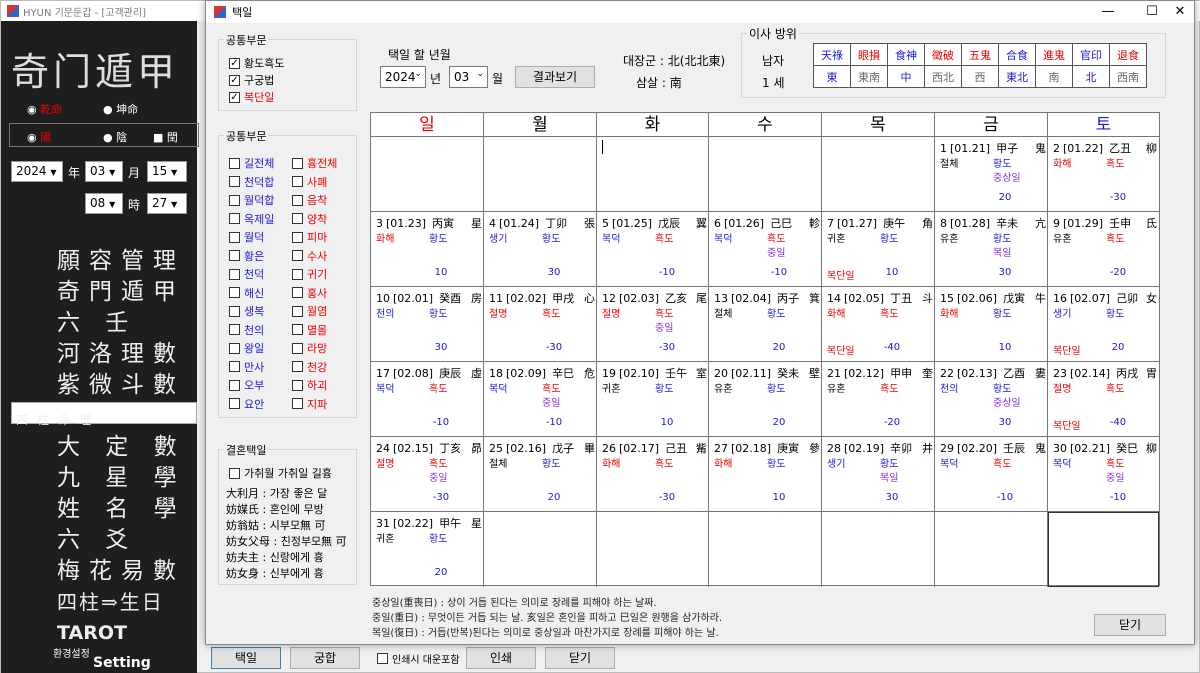  I want to click on birth-month-select: 03 ▼, so click(104, 171).